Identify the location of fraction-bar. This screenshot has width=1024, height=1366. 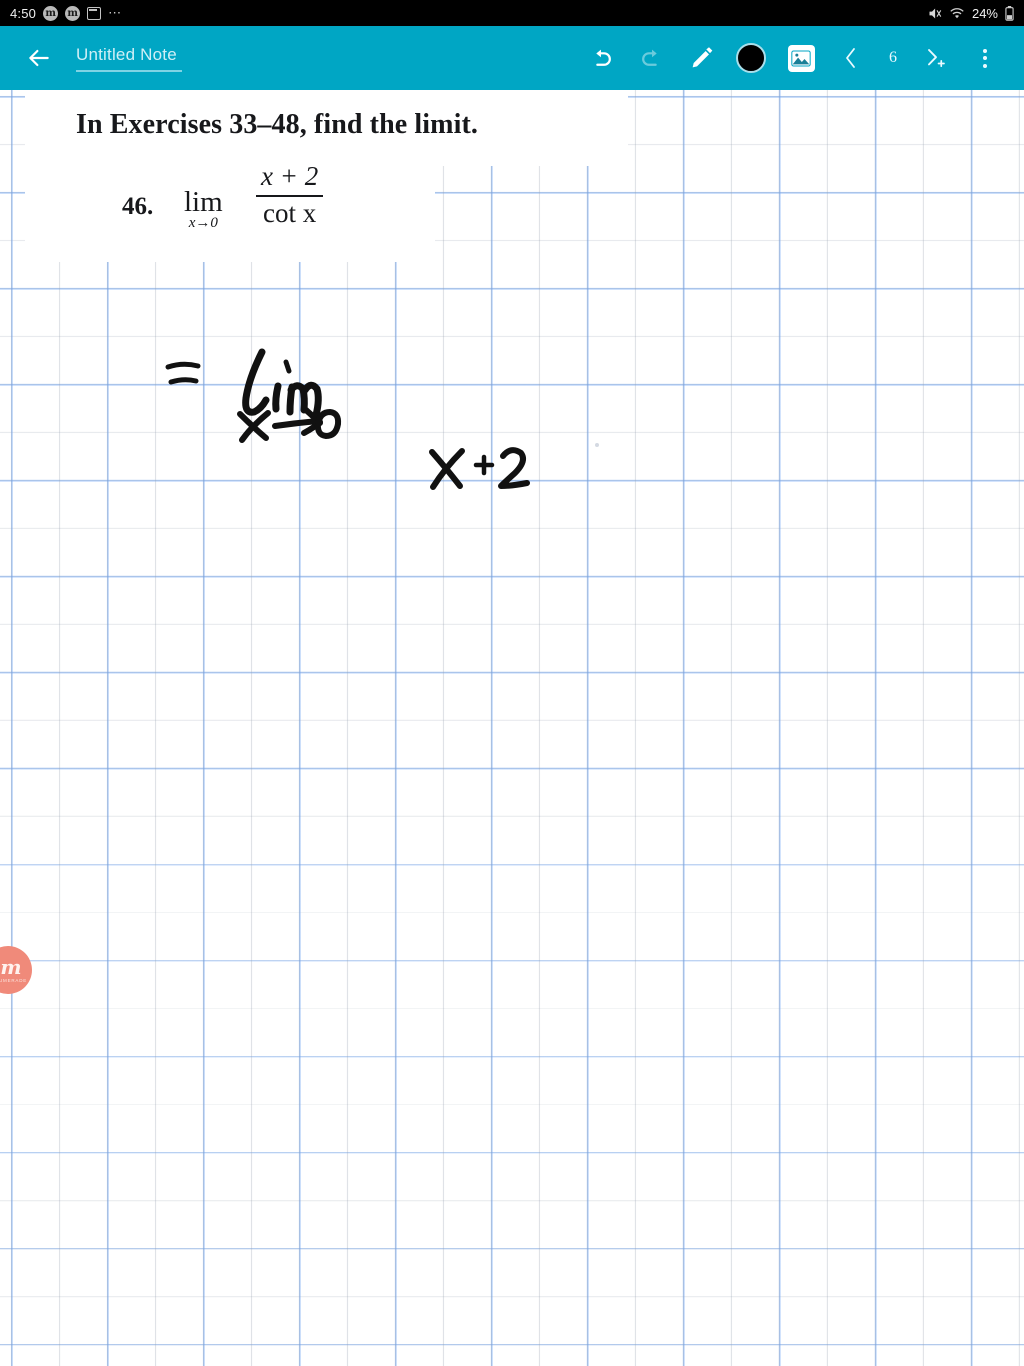
(290, 196).